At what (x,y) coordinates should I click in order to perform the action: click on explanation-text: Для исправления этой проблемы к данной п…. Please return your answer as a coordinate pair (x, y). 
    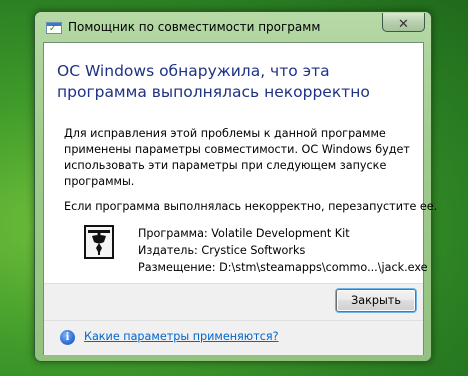
    Looking at the image, I should click on (237, 157).